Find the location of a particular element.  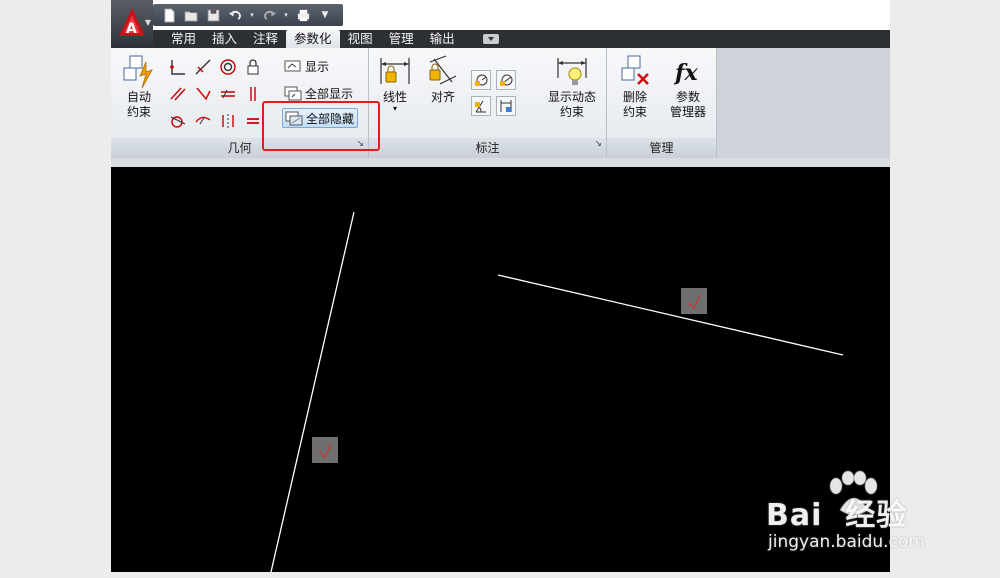

chevron-down-icon is located at coordinates (490, 39).